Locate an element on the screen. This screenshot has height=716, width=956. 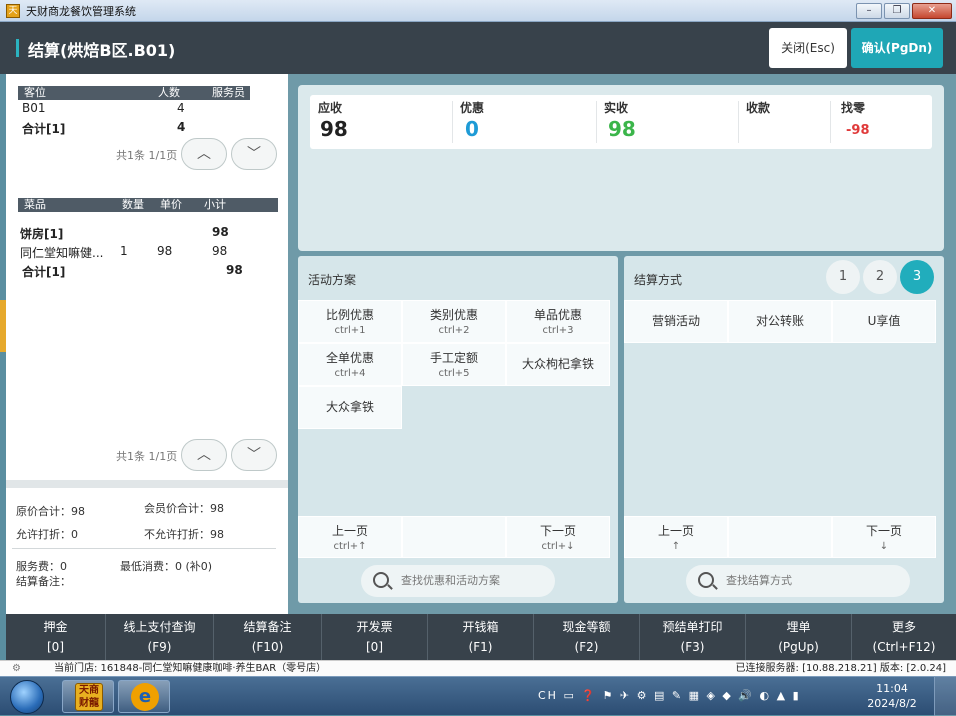
col-subtotal: 小计 is located at coordinates (215, 204).